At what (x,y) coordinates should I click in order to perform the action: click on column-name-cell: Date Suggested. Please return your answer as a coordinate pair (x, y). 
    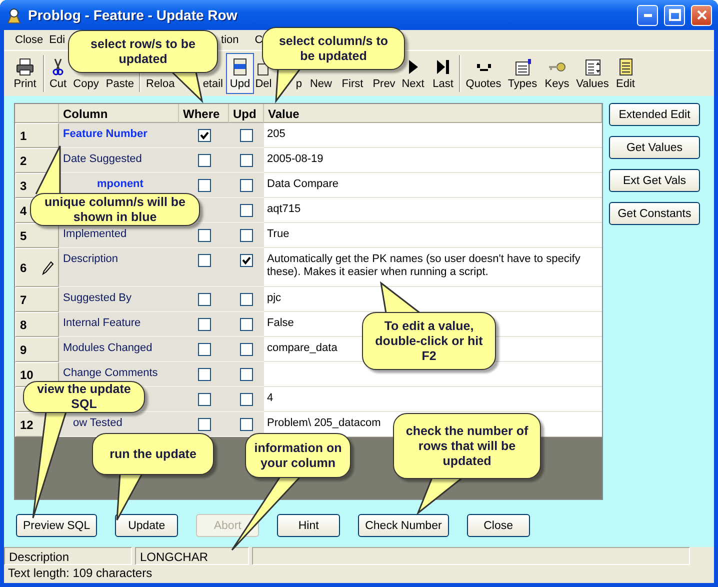
    Looking at the image, I should click on (119, 160).